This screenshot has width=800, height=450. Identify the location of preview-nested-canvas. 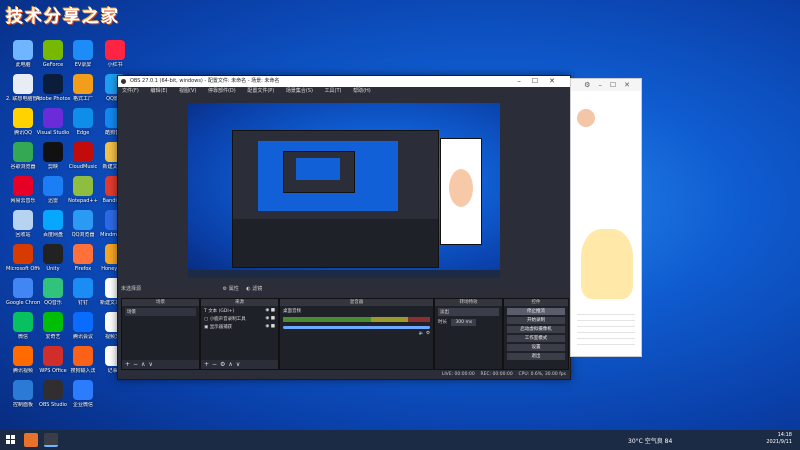
(328, 176).